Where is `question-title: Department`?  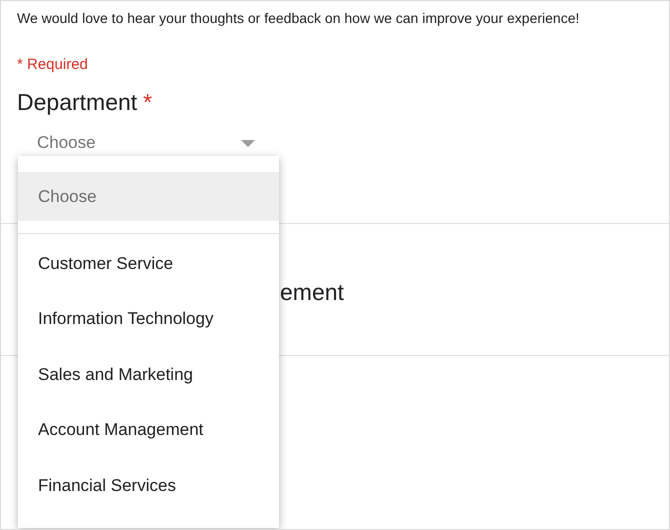
question-title: Department is located at coordinates (77, 102).